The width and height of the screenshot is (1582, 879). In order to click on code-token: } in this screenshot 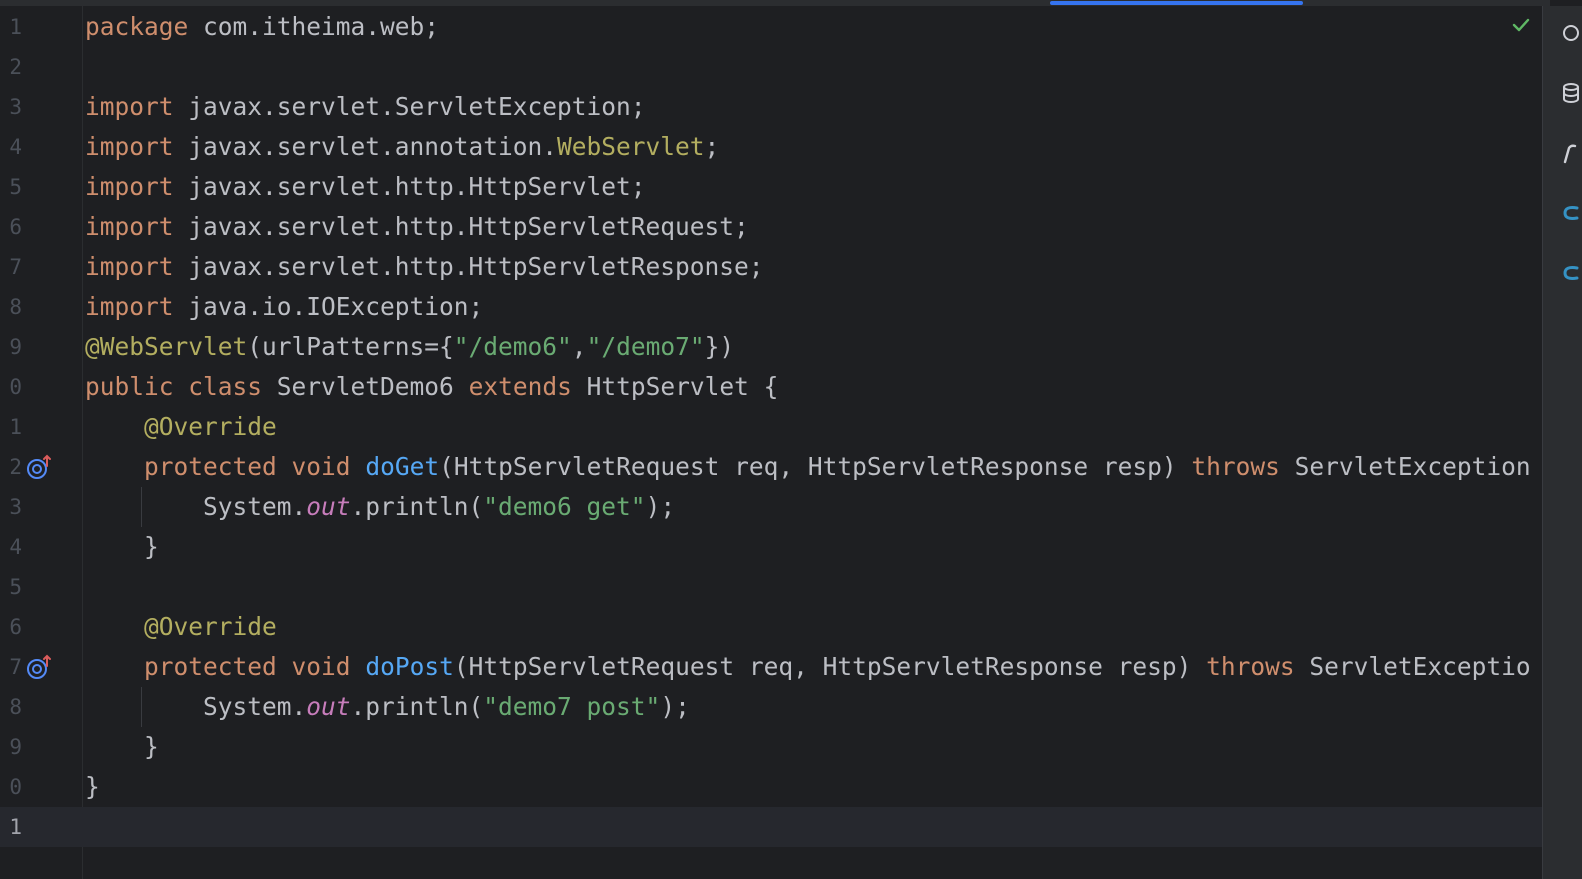, I will do `click(122, 546)`.